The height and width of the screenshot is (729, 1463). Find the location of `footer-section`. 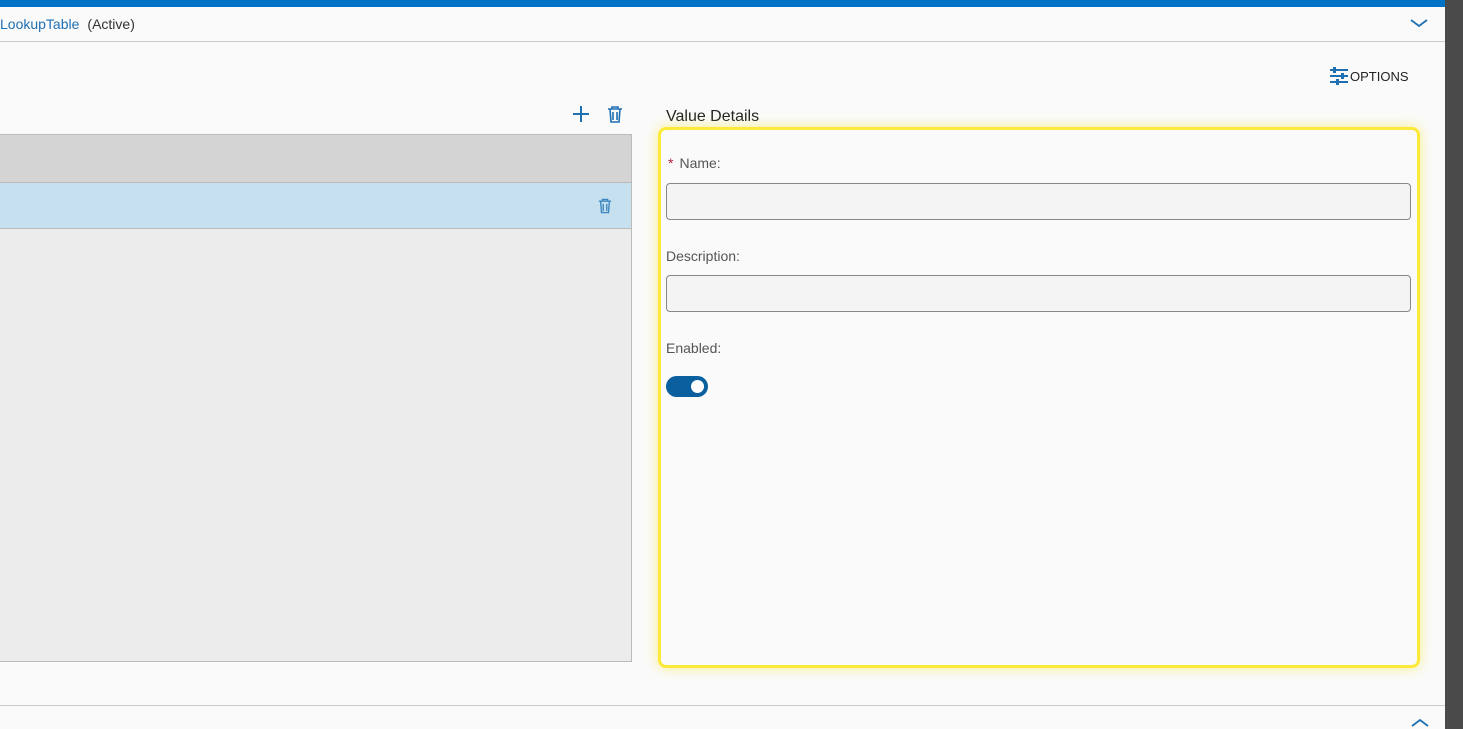

footer-section is located at coordinates (722, 717).